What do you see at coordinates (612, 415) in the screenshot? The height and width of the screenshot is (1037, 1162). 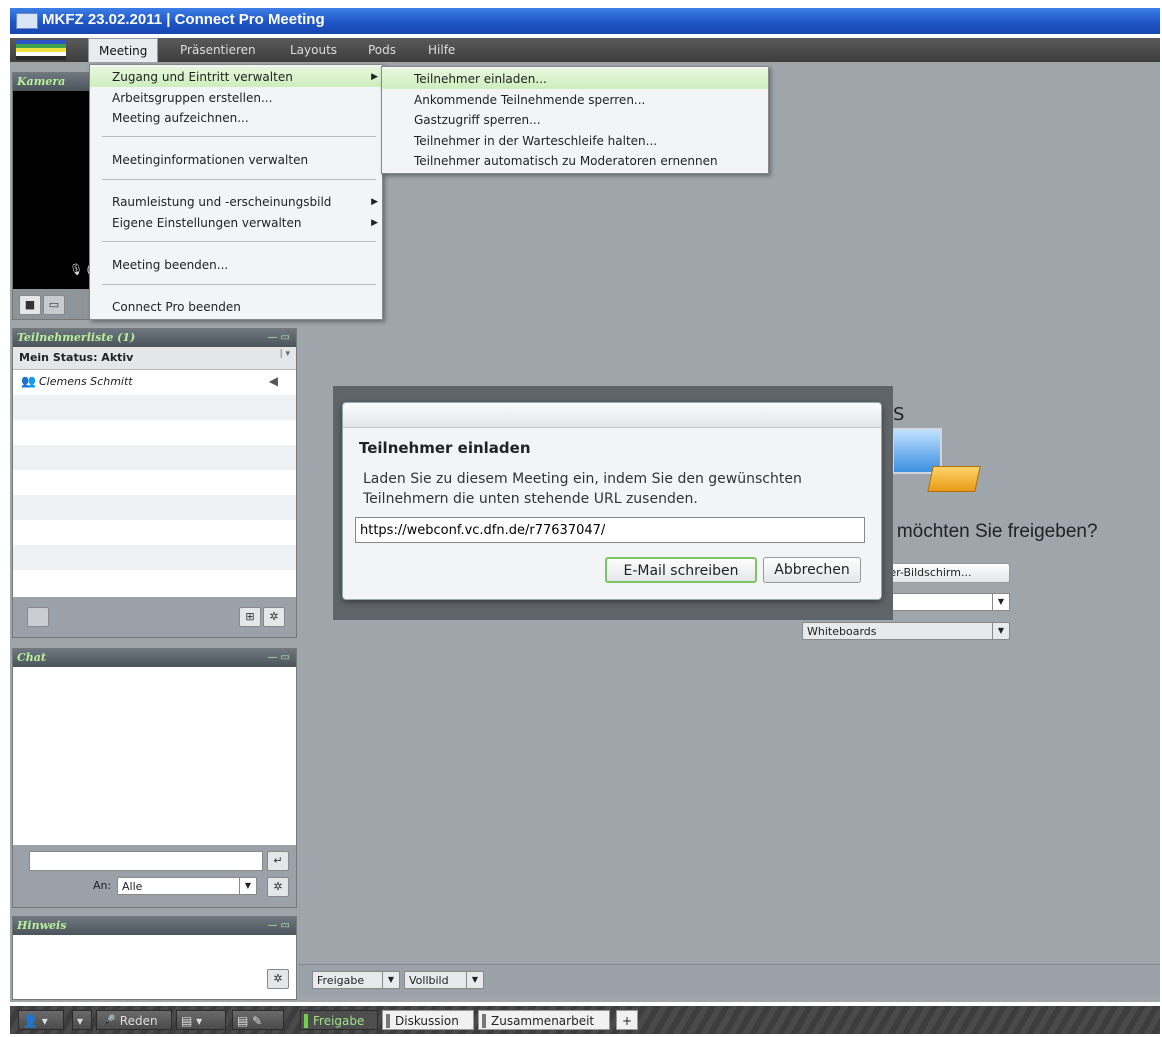 I see `dialog-titlebar` at bounding box center [612, 415].